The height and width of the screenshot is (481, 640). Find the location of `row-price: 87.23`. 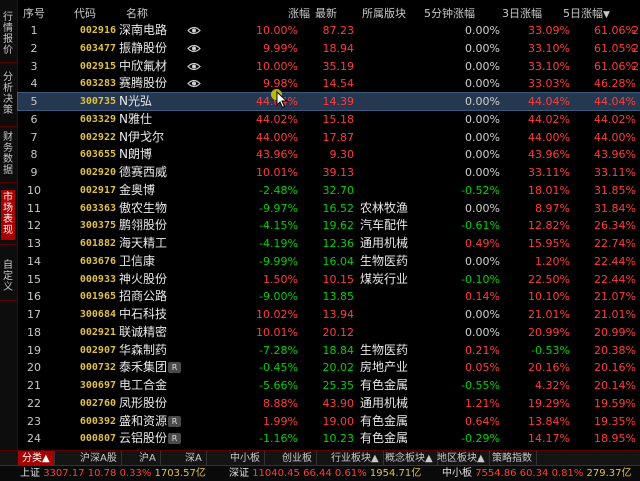

row-price: 87.23 is located at coordinates (338, 30).